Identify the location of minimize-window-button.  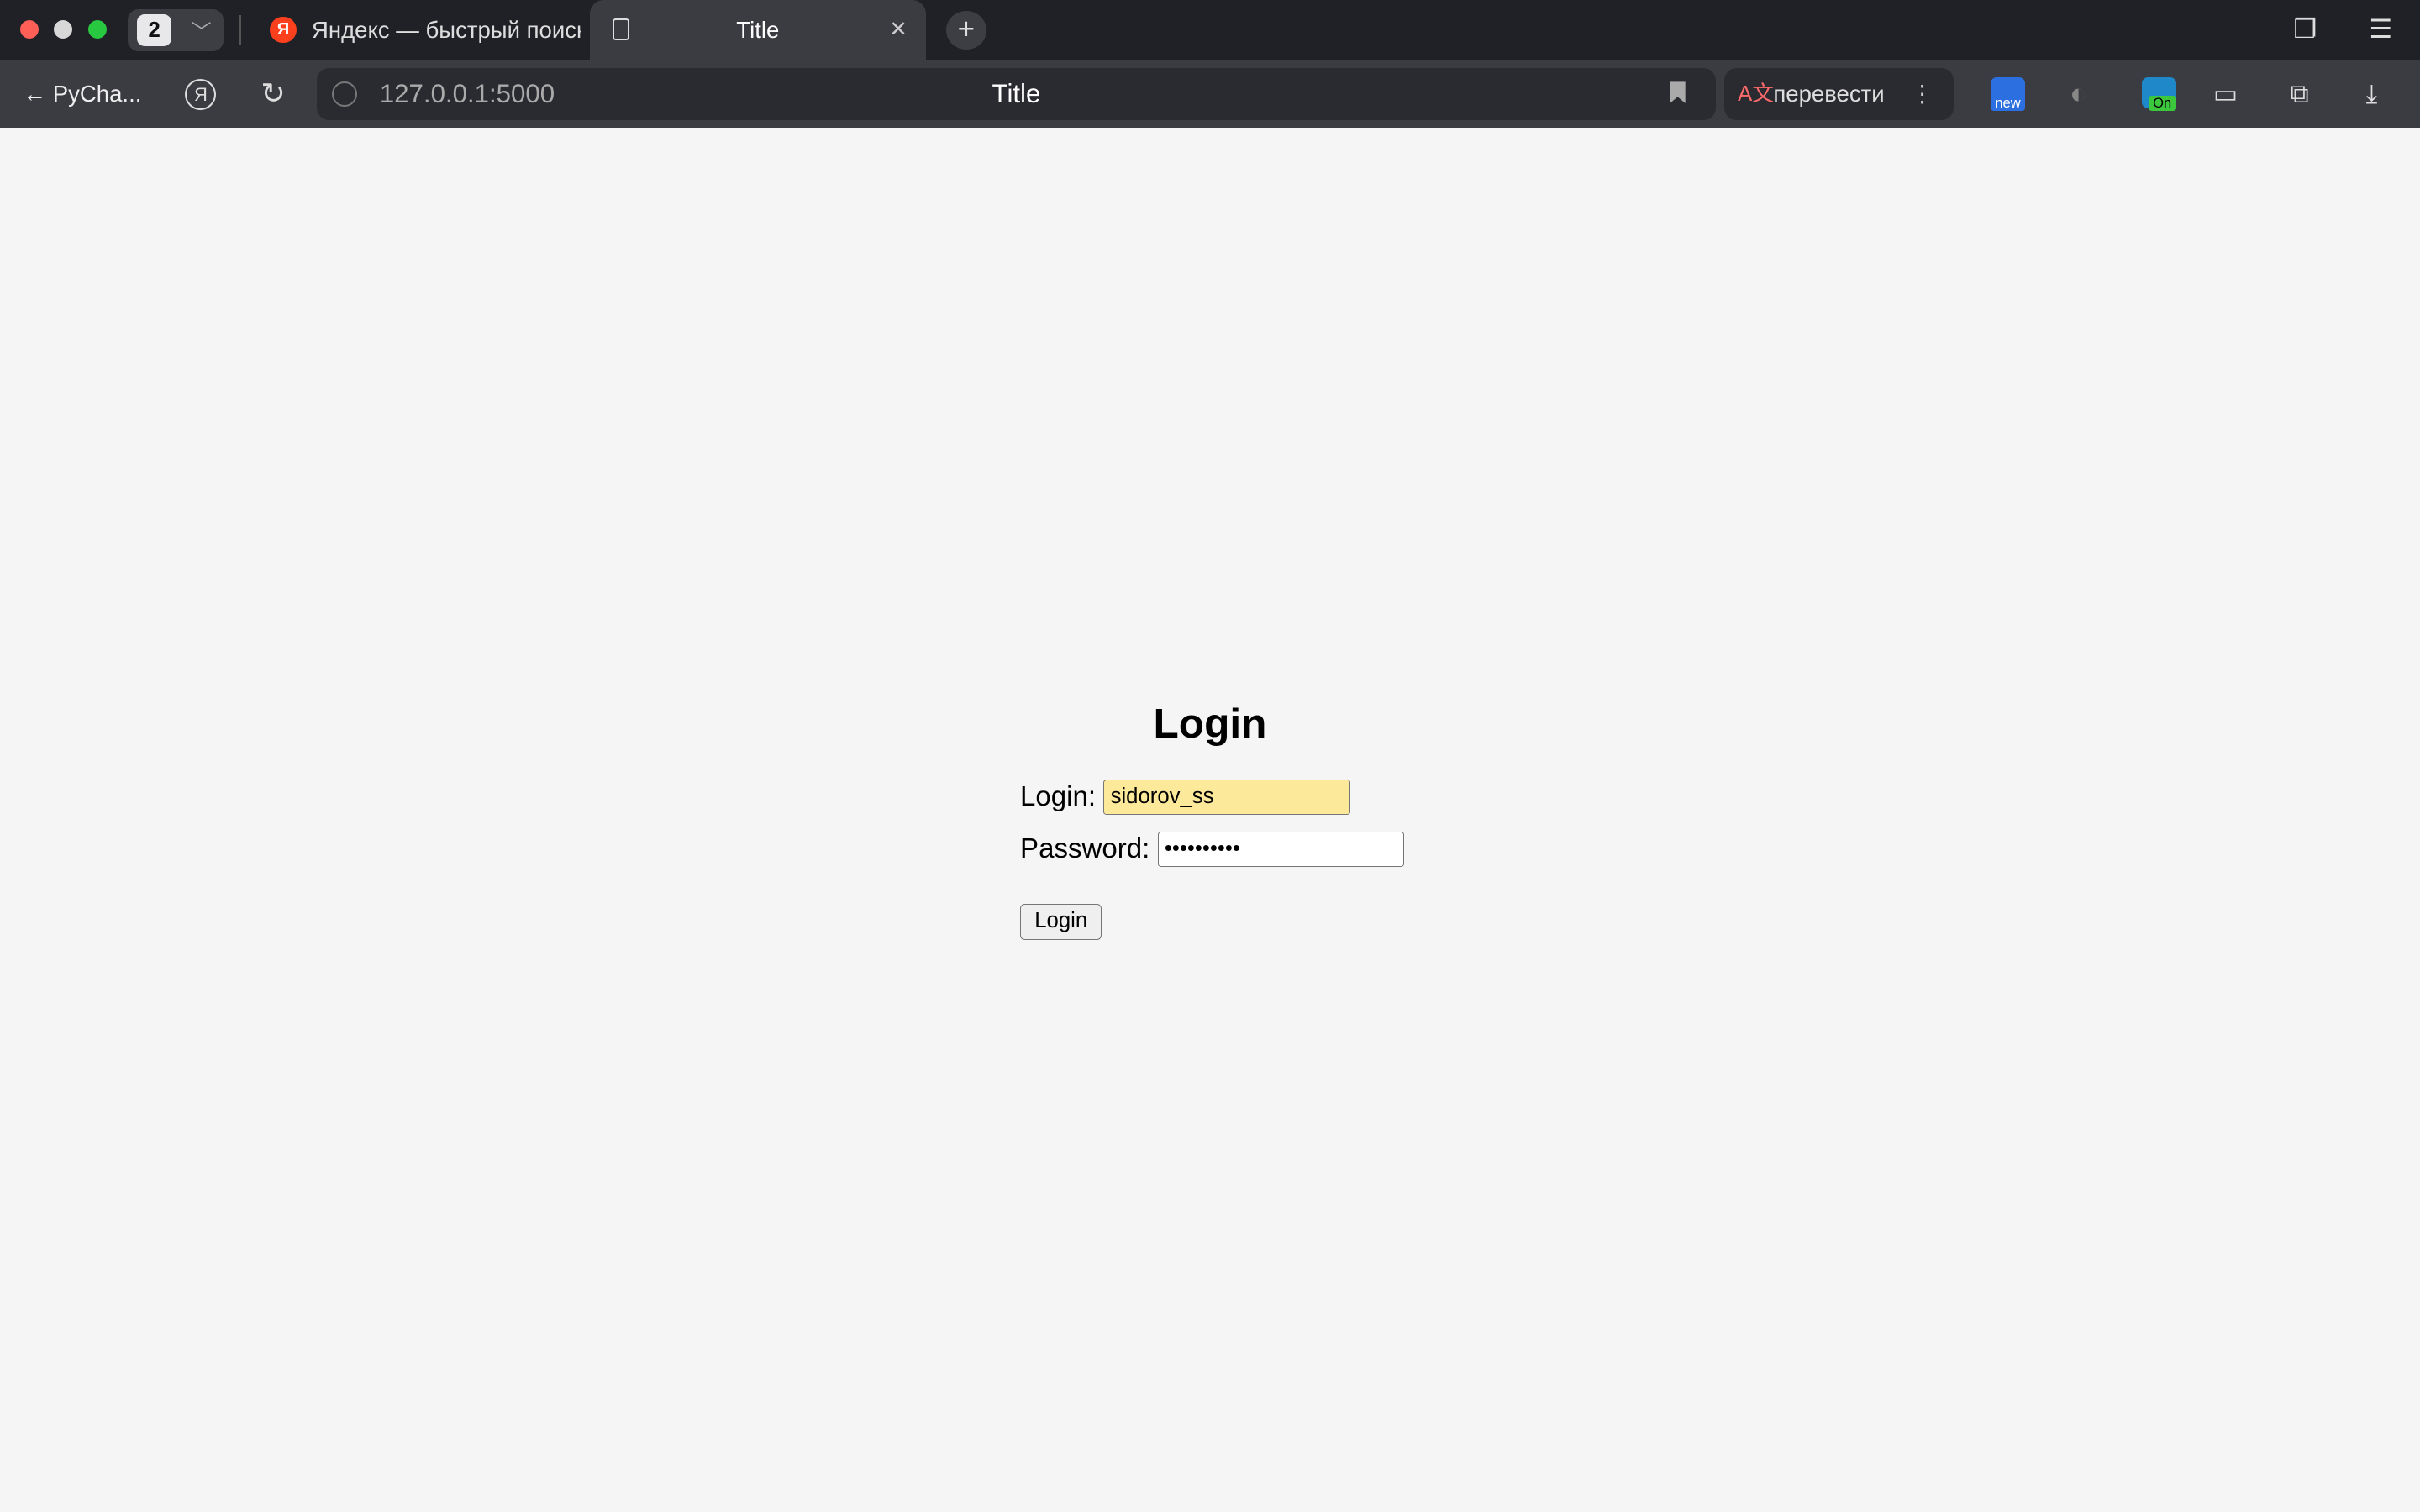
(64, 29).